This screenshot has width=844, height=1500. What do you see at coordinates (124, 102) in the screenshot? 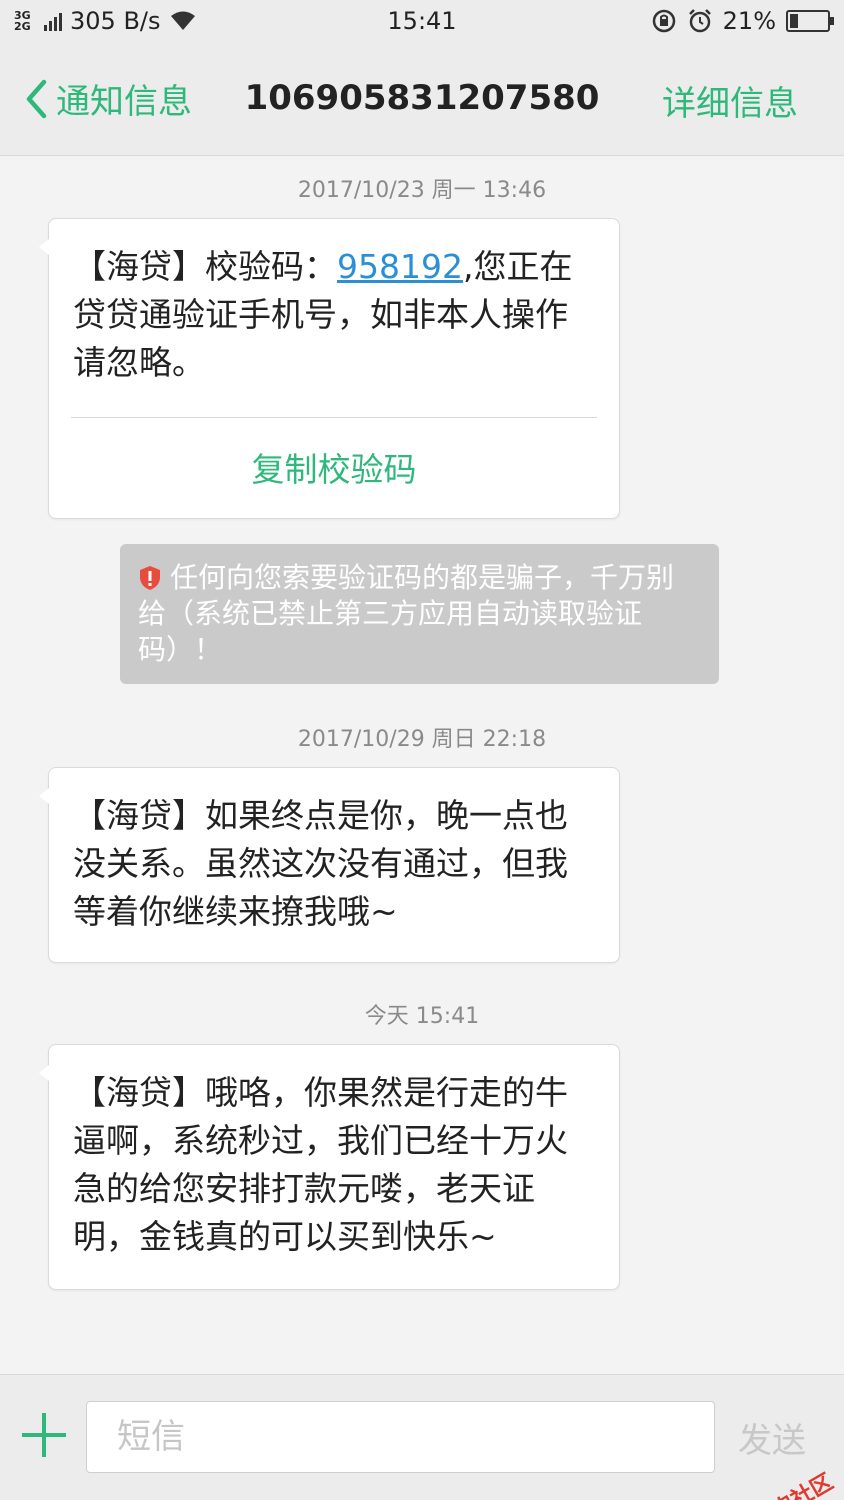
I see `back-label: 通知信息` at bounding box center [124, 102].